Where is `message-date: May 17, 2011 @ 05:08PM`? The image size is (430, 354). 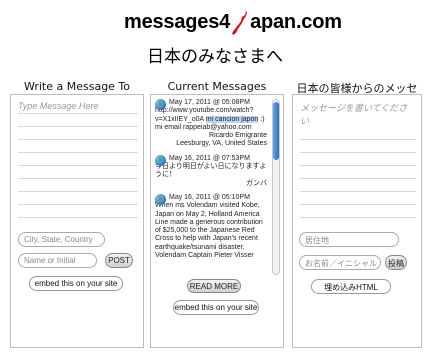 message-date: May 17, 2011 @ 05:08PM is located at coordinates (209, 102).